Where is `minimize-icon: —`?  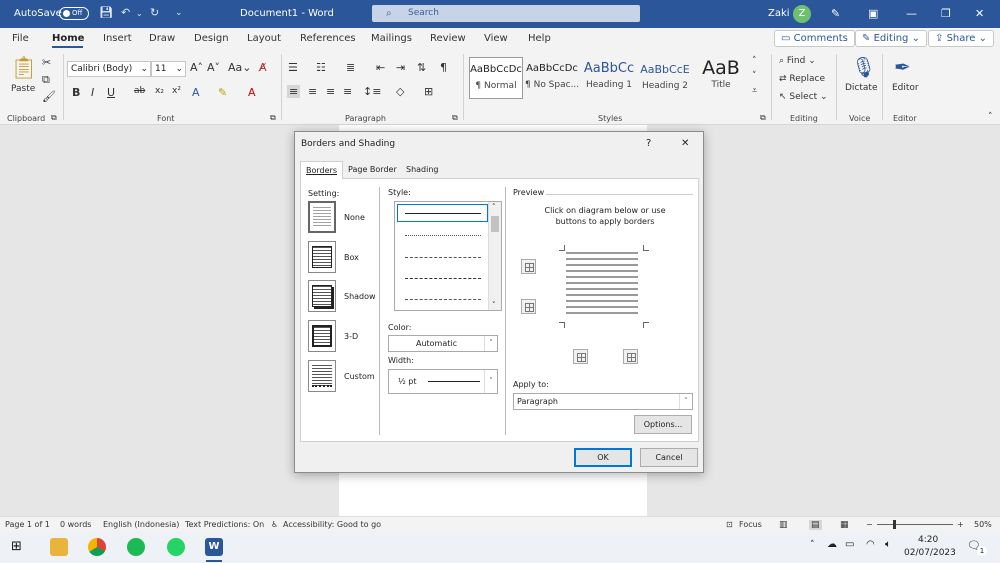 minimize-icon: — is located at coordinates (911, 13).